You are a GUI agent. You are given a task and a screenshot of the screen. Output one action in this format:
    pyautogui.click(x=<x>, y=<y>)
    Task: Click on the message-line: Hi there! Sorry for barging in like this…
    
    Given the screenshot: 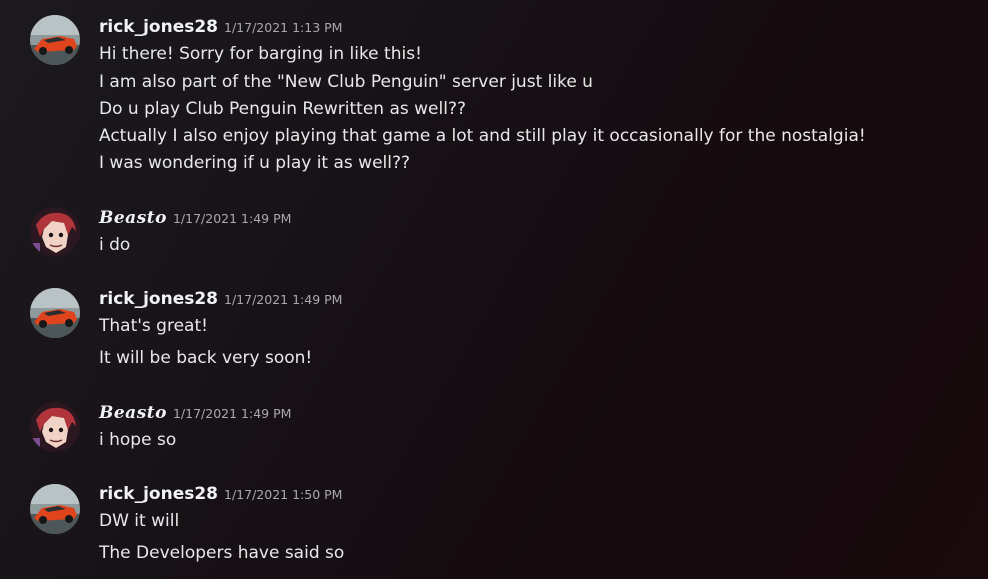 What is the action you would take?
    pyautogui.click(x=260, y=54)
    